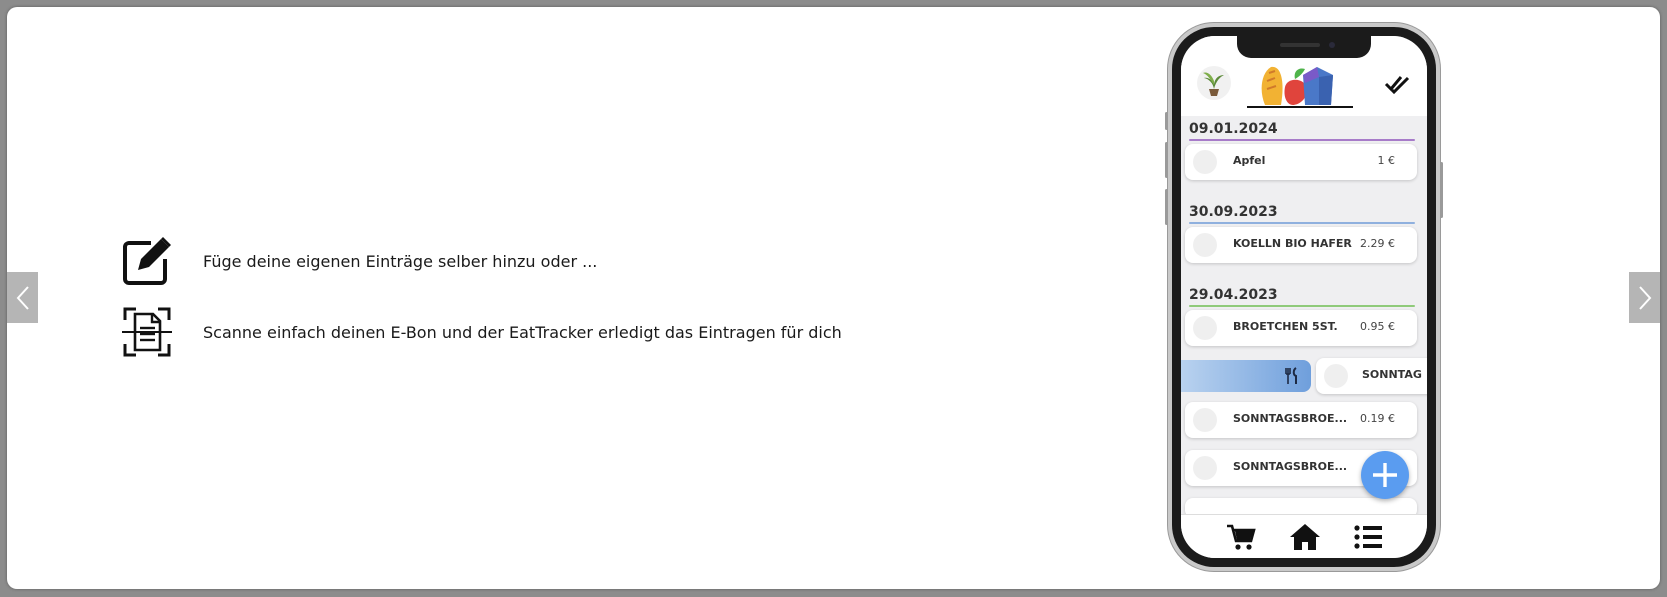  I want to click on fork-knife-icon, so click(1291, 375).